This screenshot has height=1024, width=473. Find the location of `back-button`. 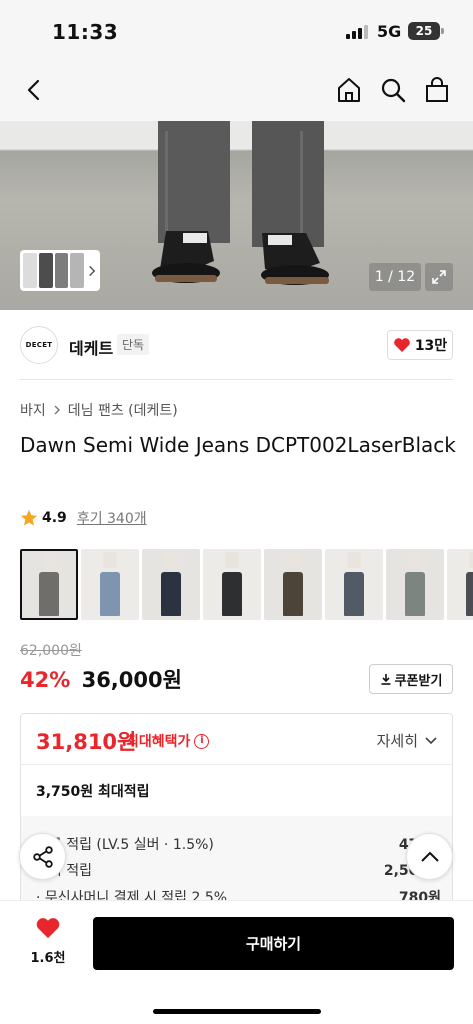

back-button is located at coordinates (34, 90).